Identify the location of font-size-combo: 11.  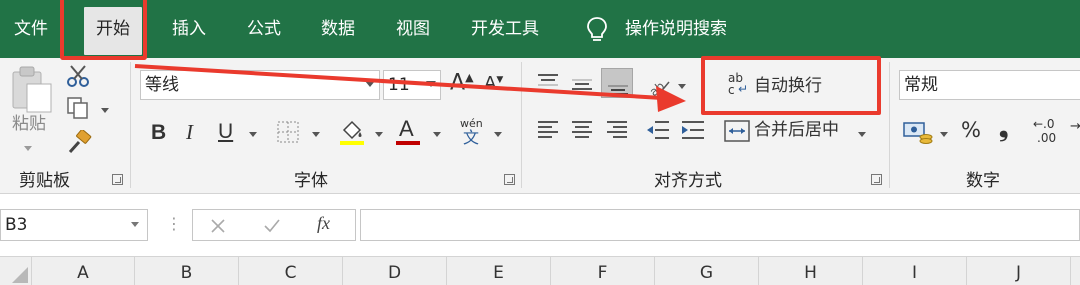
(412, 85).